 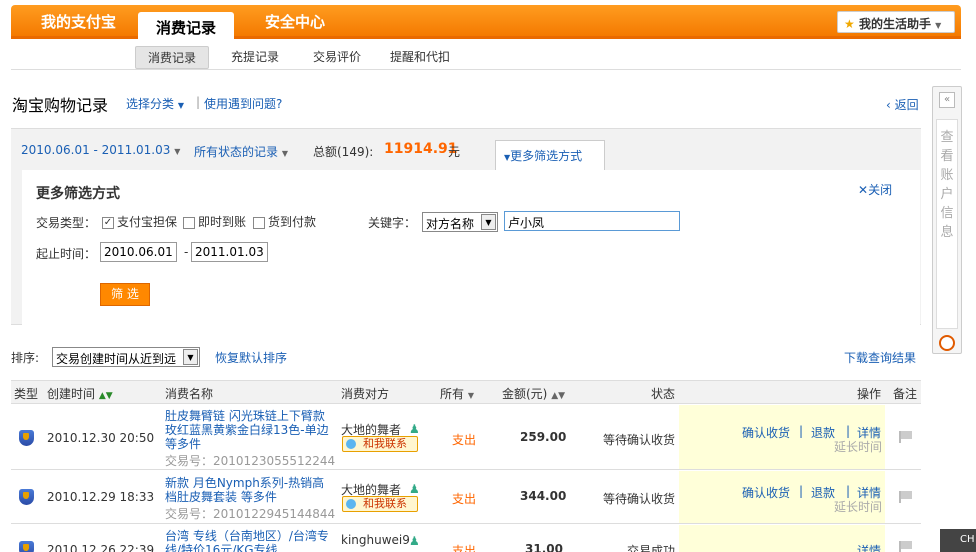 What do you see at coordinates (888, 105) in the screenshot?
I see `chevron-left-icon: ‹` at bounding box center [888, 105].